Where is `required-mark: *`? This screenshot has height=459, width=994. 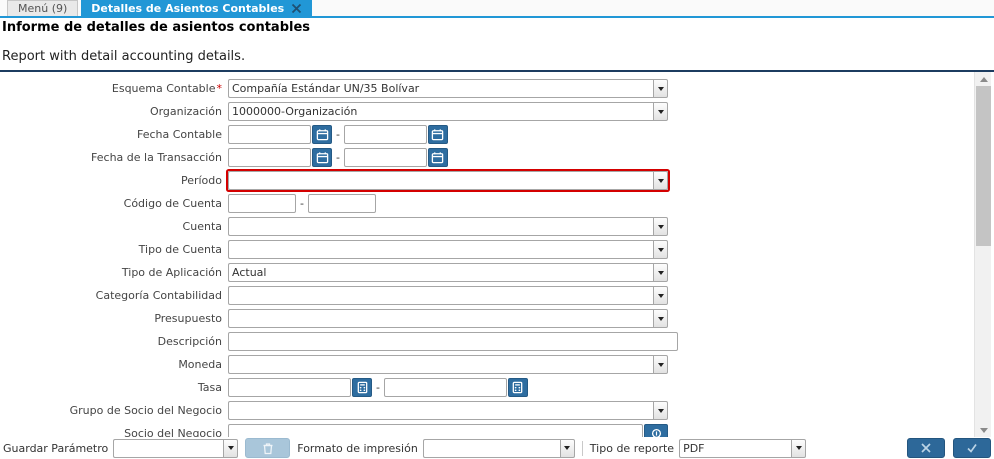 required-mark: * is located at coordinates (219, 88).